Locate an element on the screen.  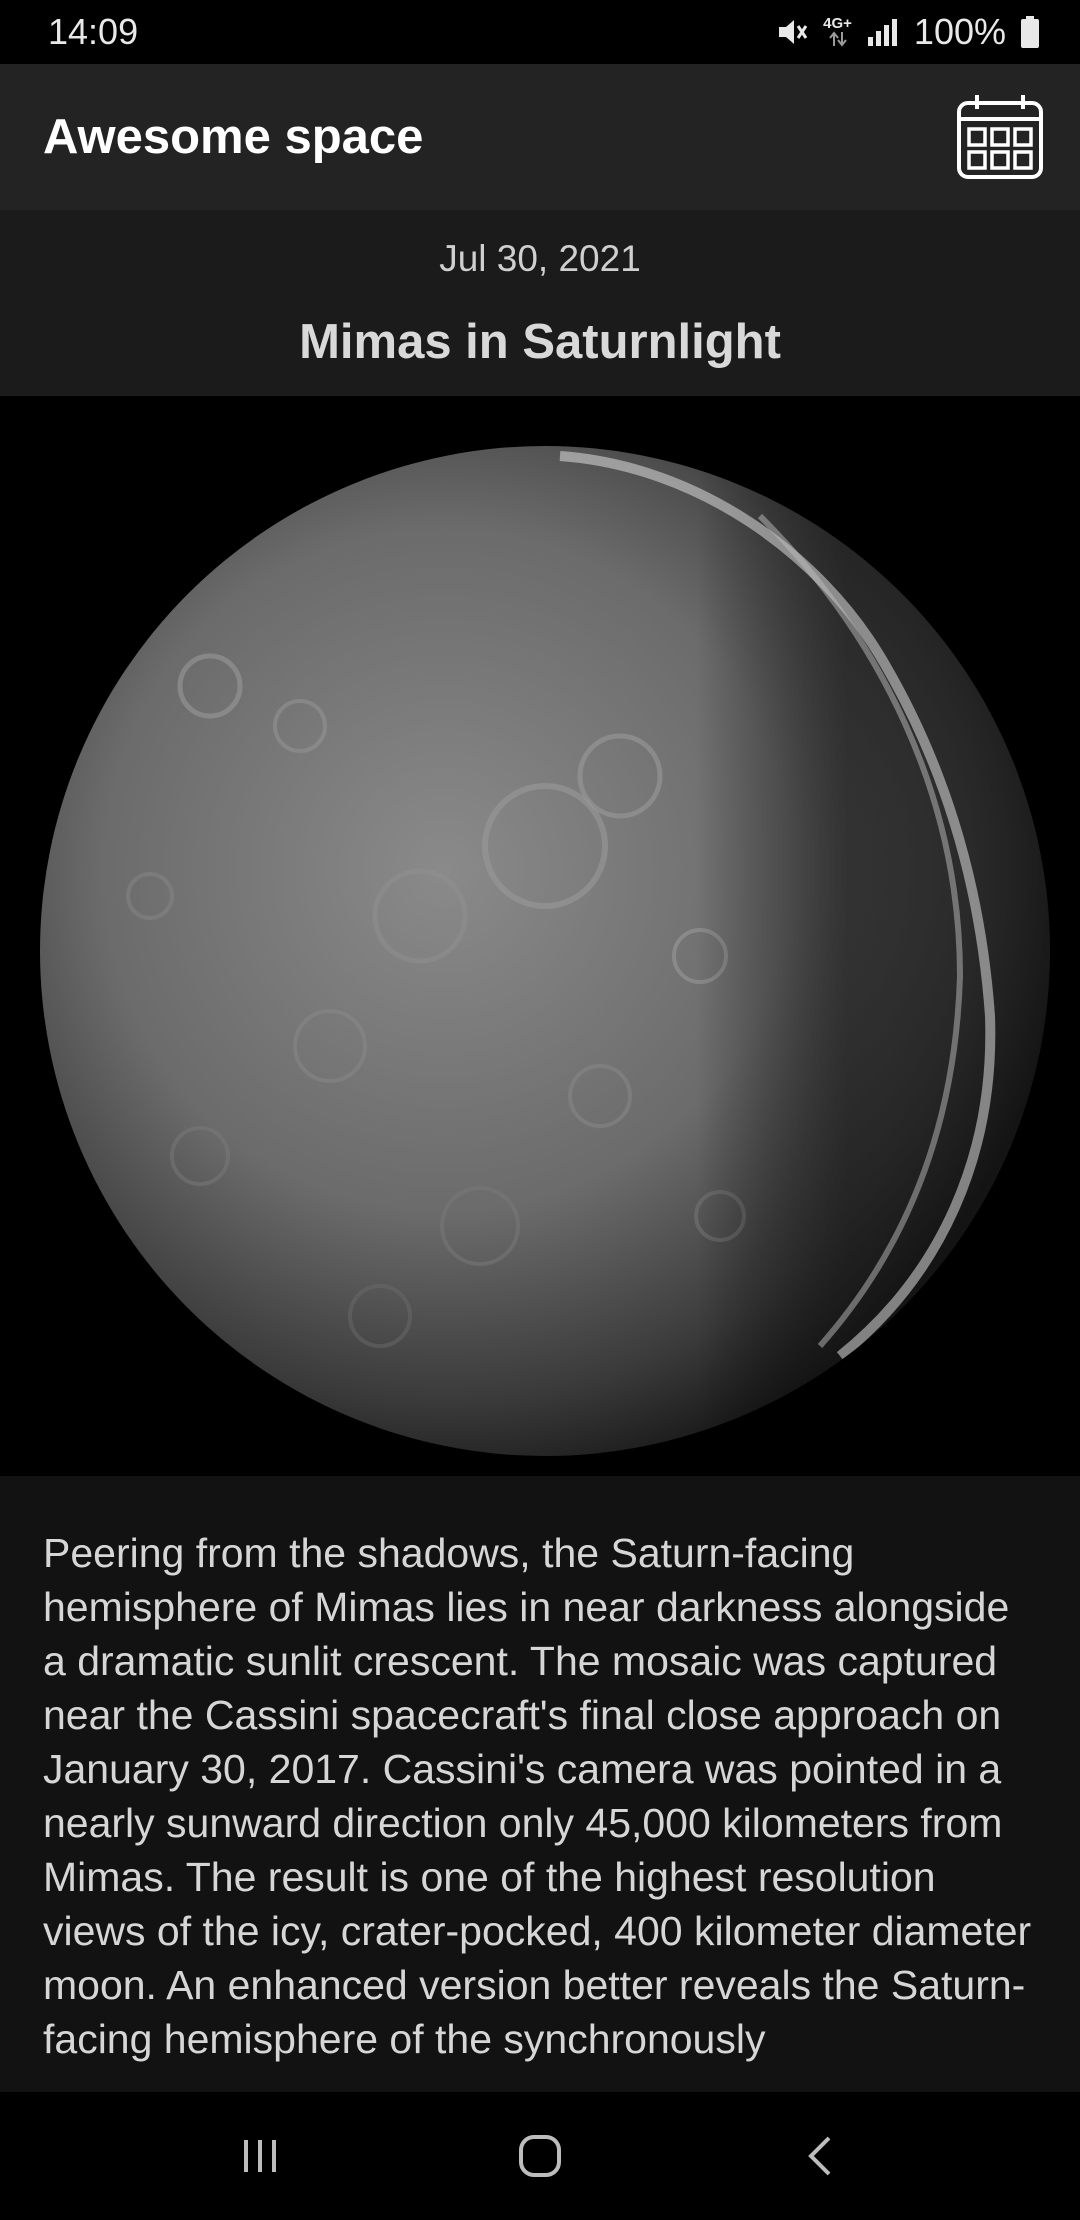
apod-title: Mimas in Saturnlight is located at coordinates (540, 342).